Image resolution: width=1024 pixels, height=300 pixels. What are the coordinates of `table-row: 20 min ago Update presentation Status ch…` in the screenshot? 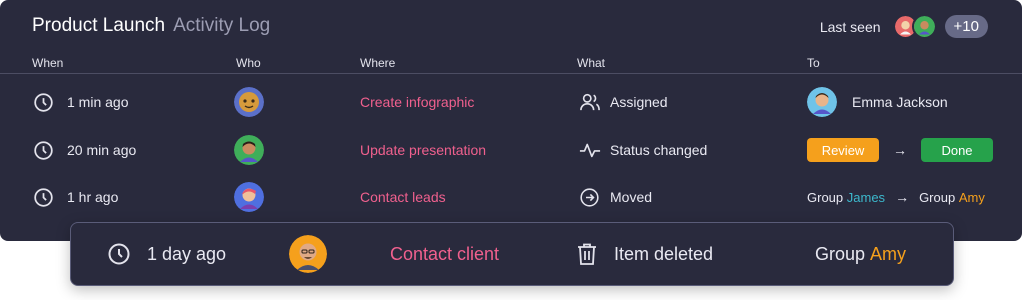 It's located at (511, 150).